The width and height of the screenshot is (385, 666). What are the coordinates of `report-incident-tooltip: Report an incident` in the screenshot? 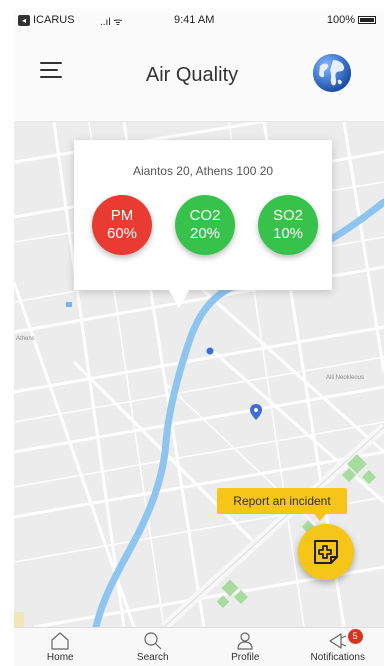 It's located at (282, 504).